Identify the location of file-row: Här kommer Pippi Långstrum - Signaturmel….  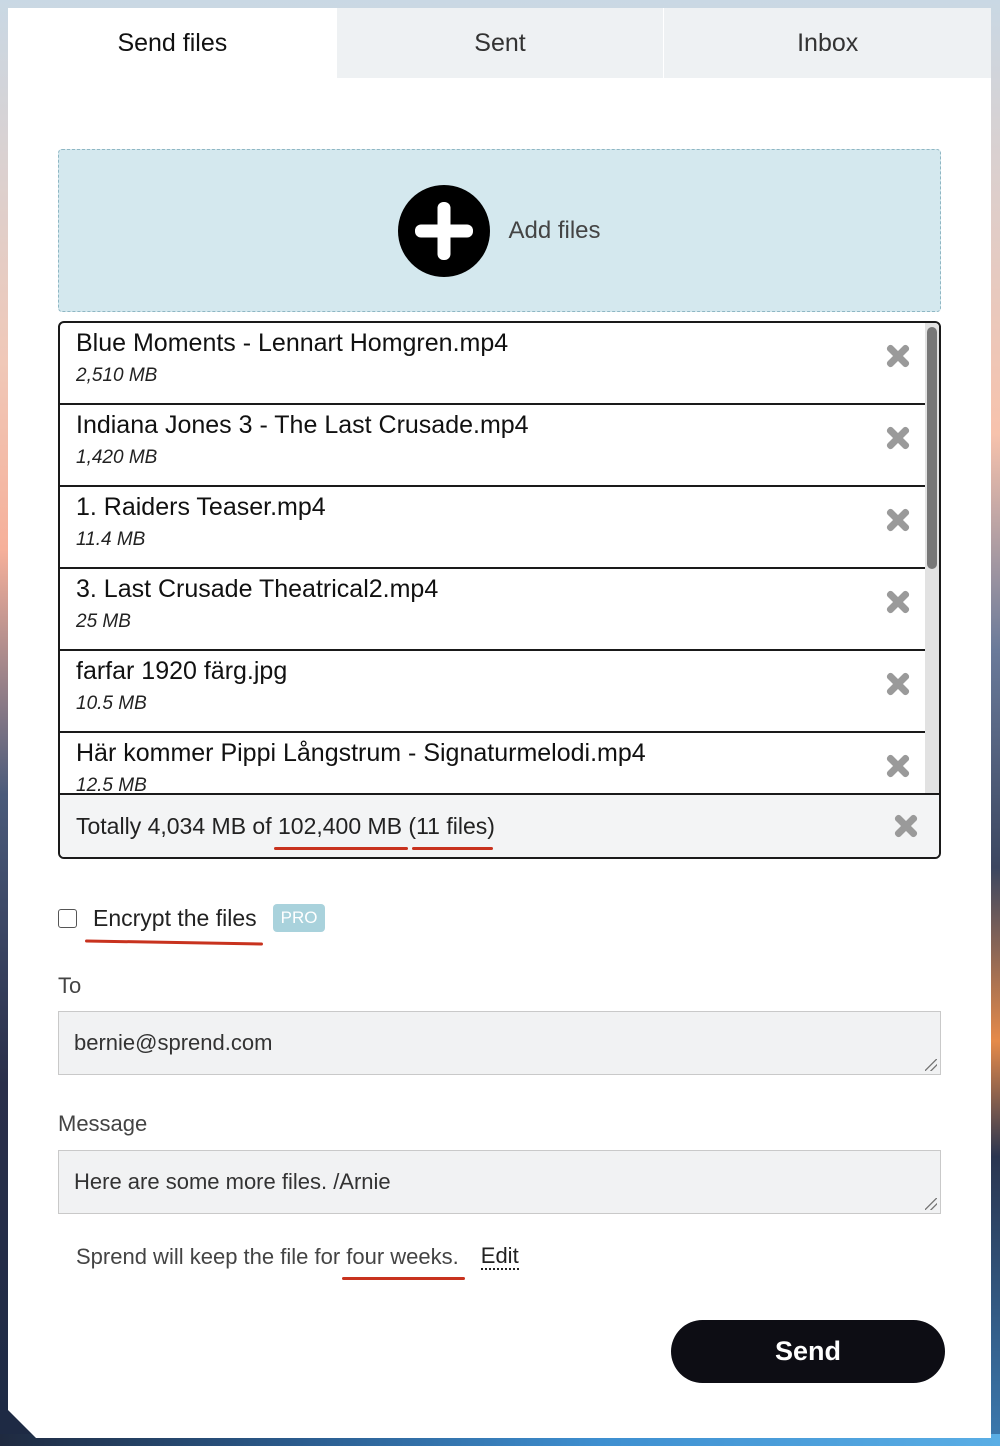
(494, 764).